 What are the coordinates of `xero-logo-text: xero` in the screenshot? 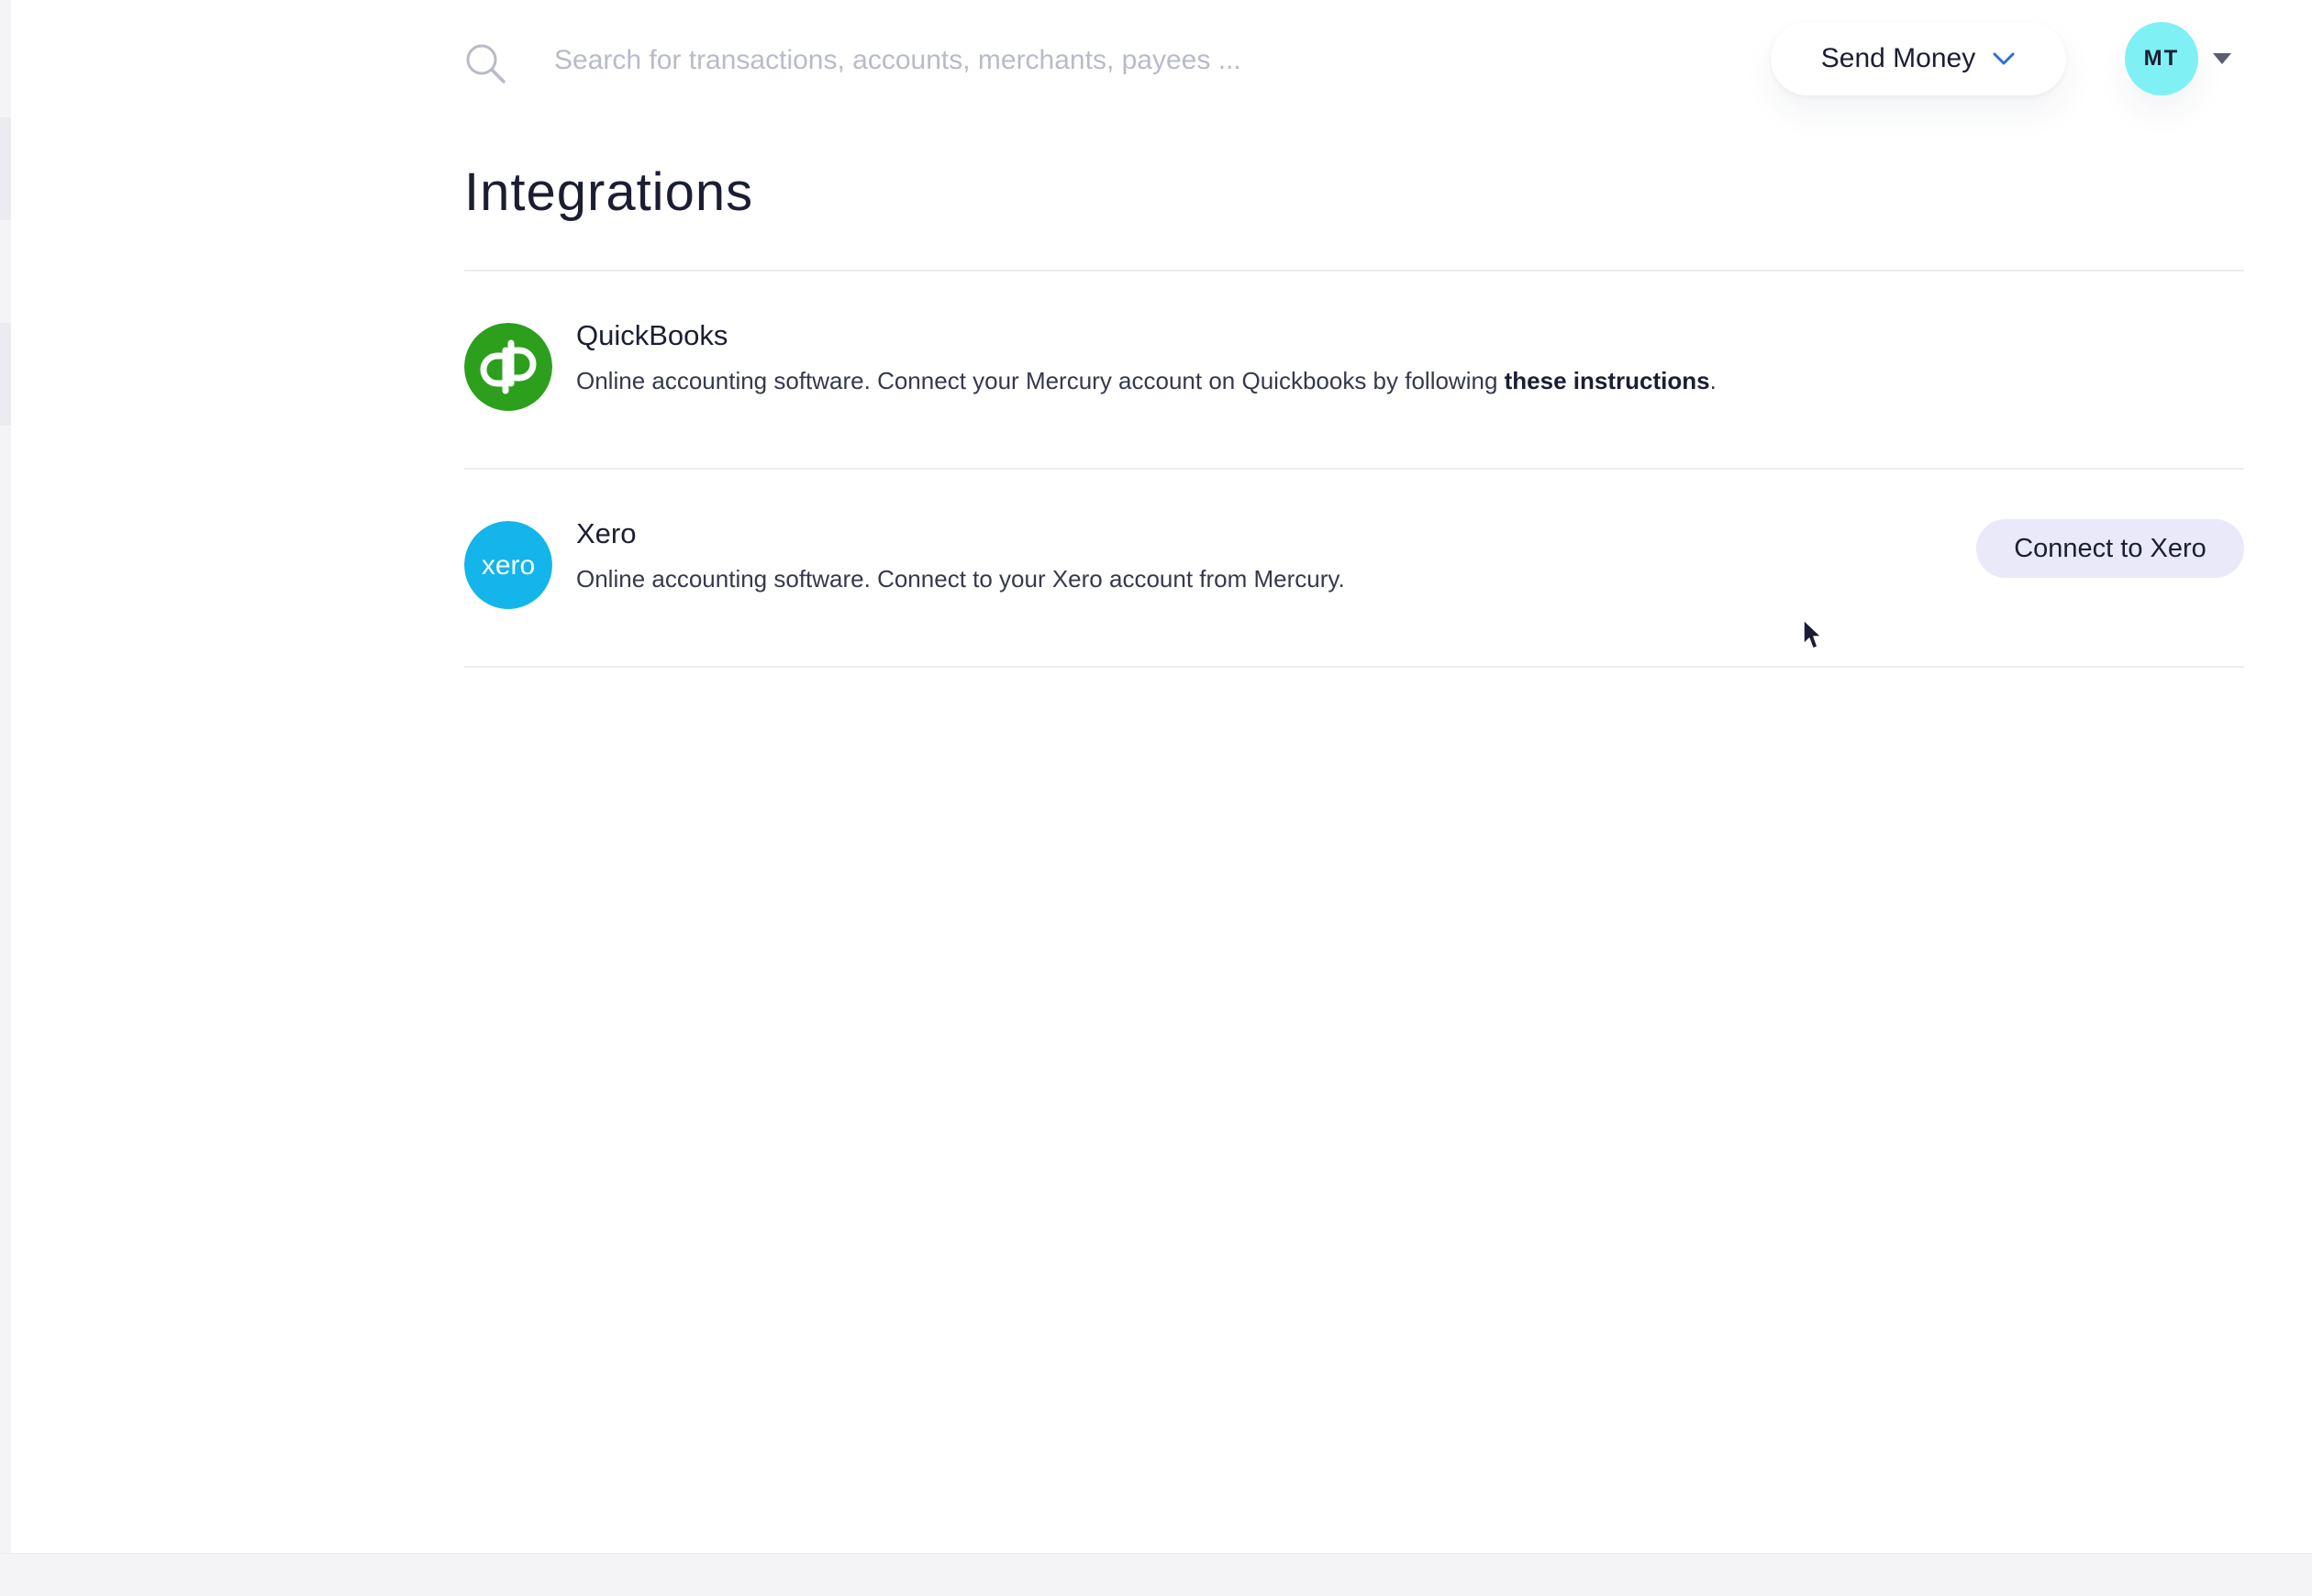 It's located at (509, 565).